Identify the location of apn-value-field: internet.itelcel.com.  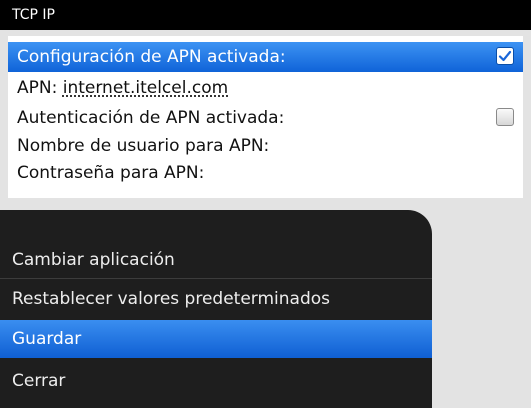
(145, 88).